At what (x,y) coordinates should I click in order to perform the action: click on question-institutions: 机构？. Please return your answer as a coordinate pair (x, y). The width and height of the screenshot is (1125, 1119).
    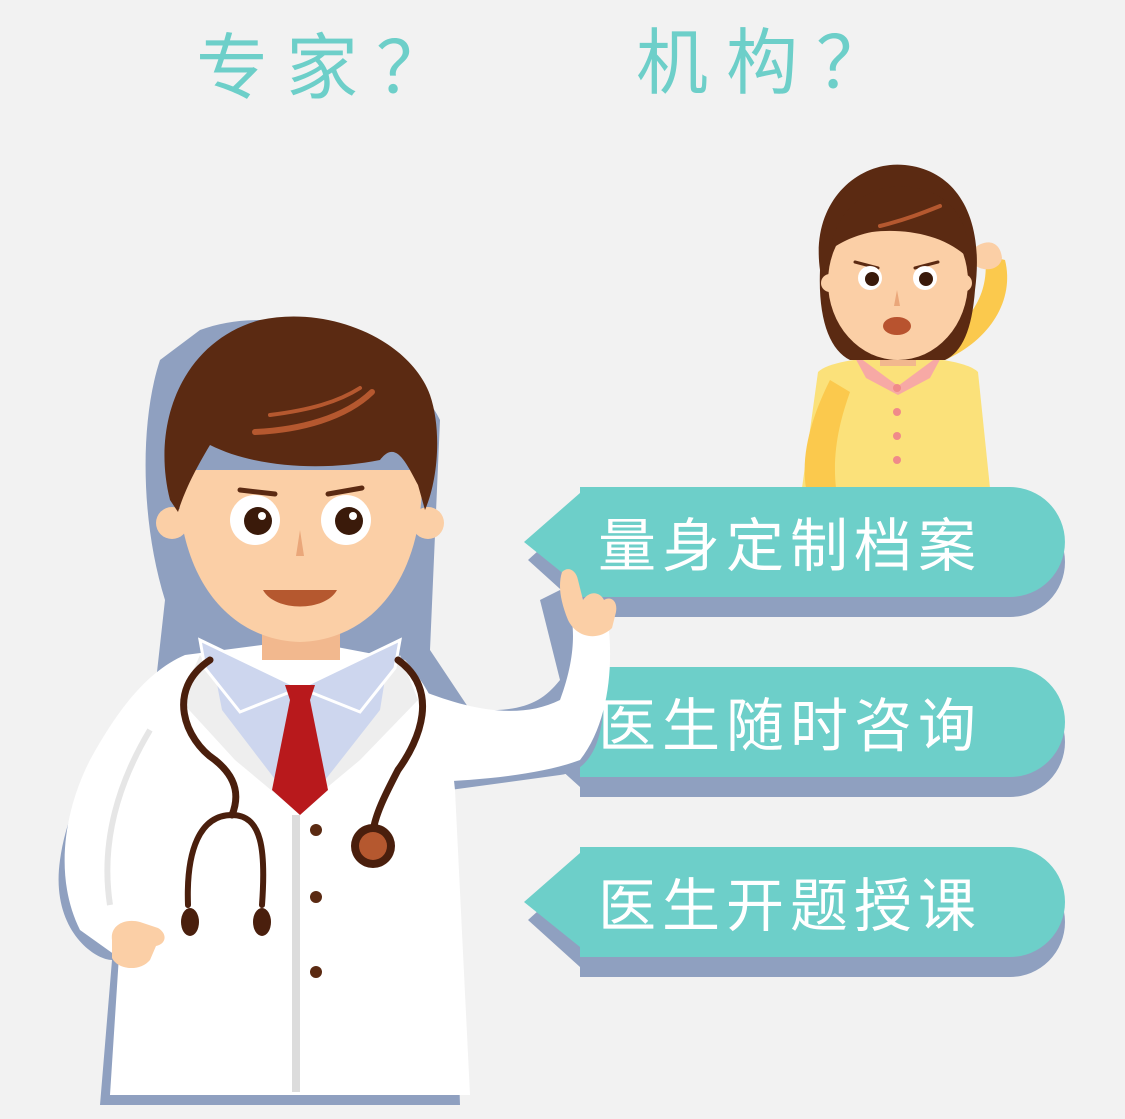
    Looking at the image, I should click on (771, 63).